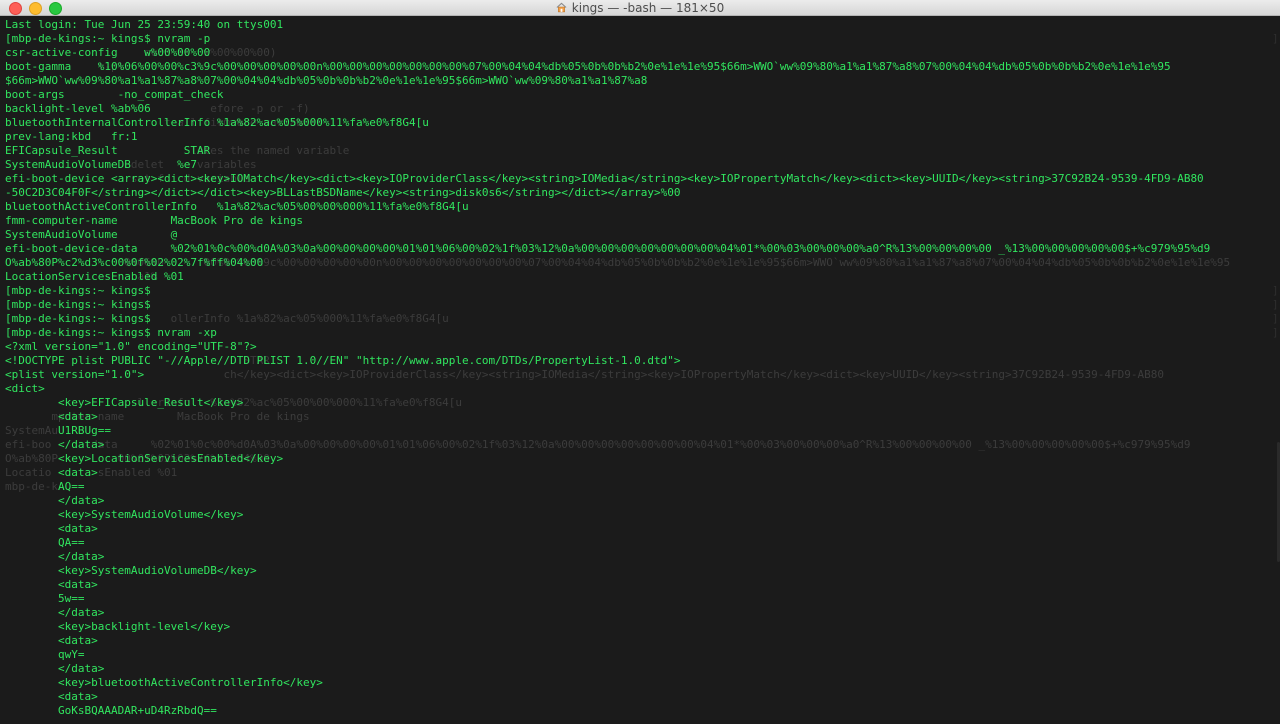 The width and height of the screenshot is (1280, 724). Describe the element at coordinates (108, 52) in the screenshot. I see `terminal-line: csr-active-config w%00%00%00` at that location.